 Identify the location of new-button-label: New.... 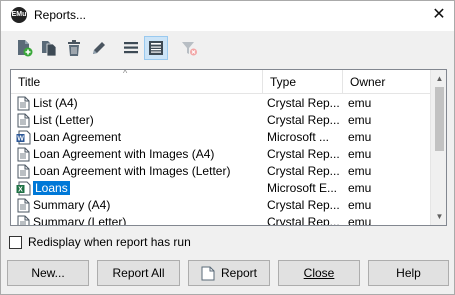
(48, 273).